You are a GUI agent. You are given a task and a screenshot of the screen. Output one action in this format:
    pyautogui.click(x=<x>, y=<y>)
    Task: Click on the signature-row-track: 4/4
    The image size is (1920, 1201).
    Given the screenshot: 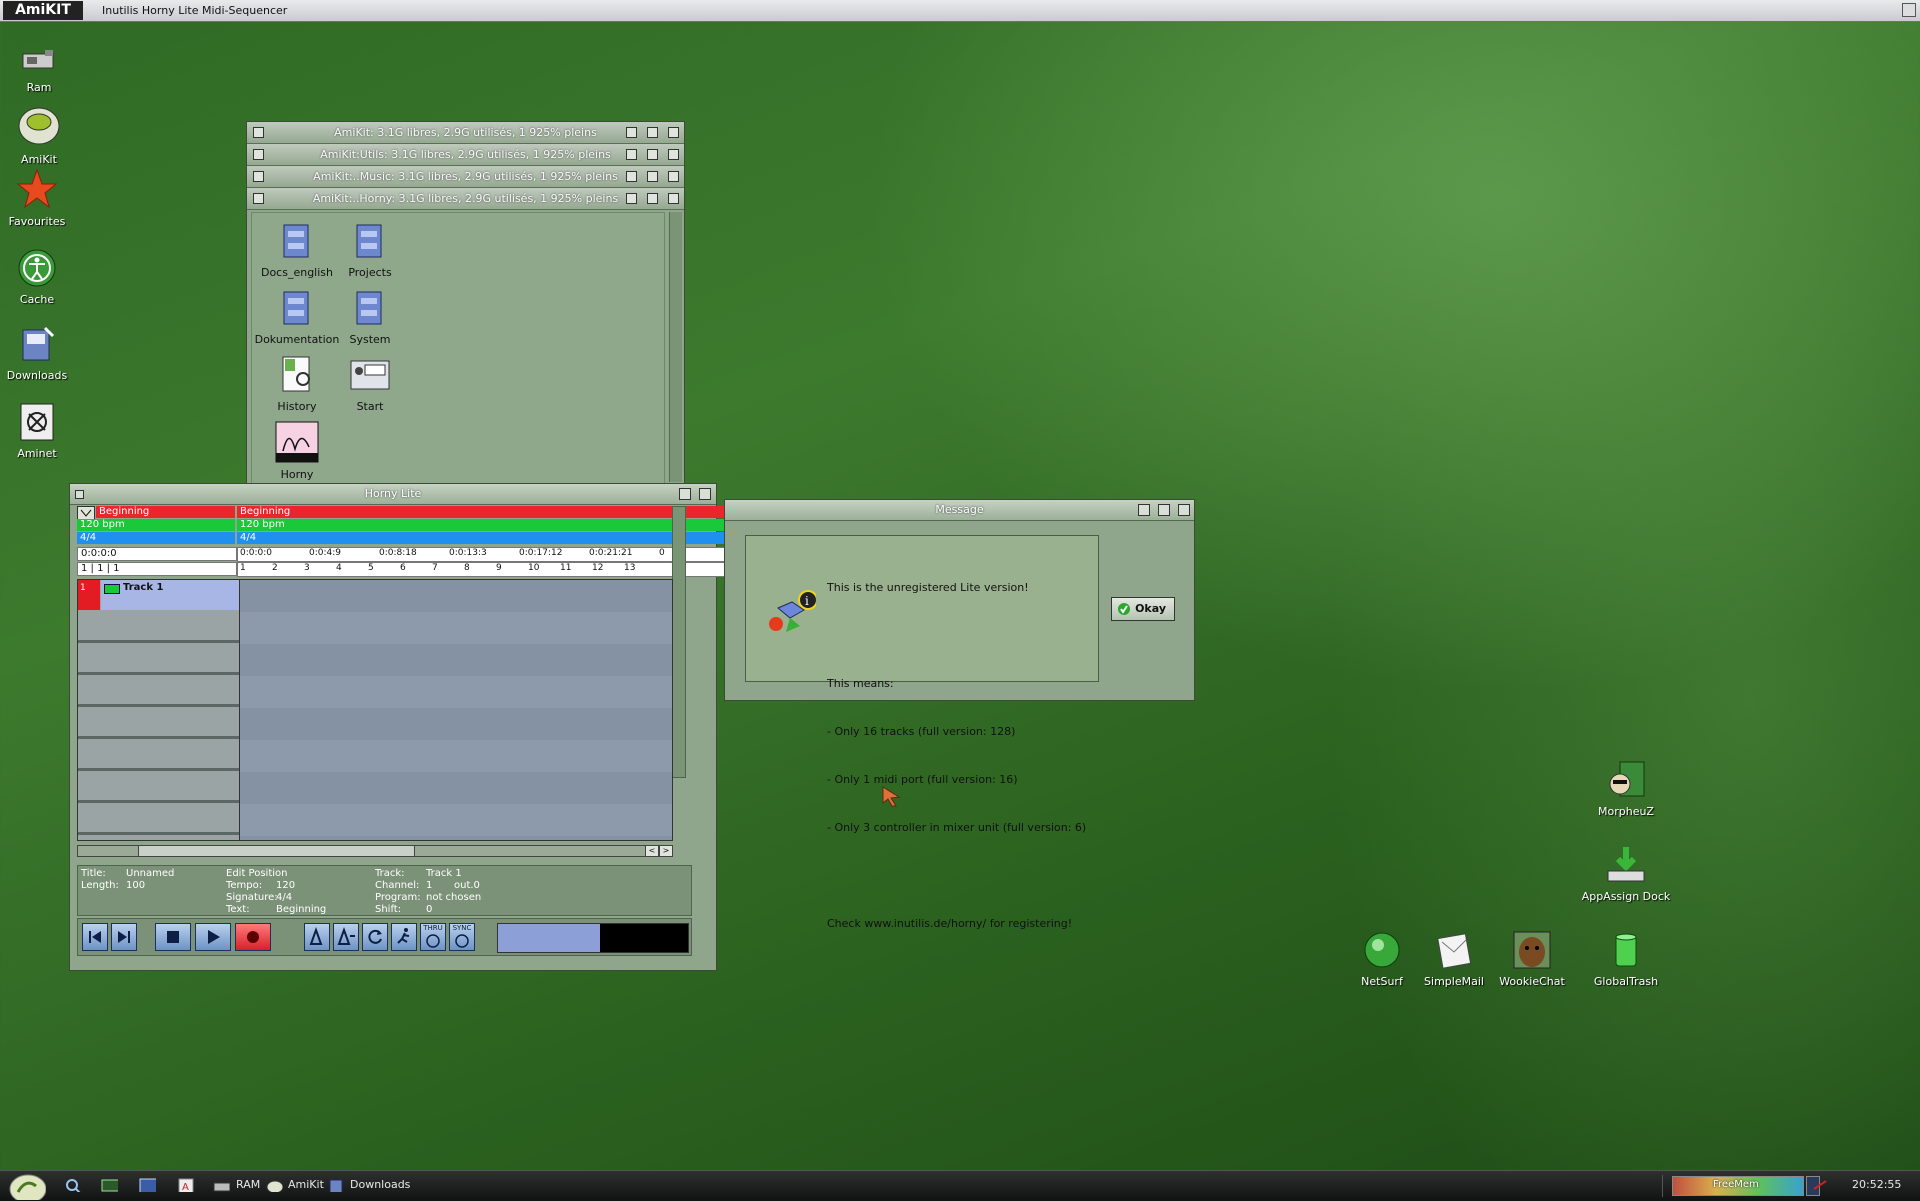 What is the action you would take?
    pyautogui.click(x=488, y=538)
    